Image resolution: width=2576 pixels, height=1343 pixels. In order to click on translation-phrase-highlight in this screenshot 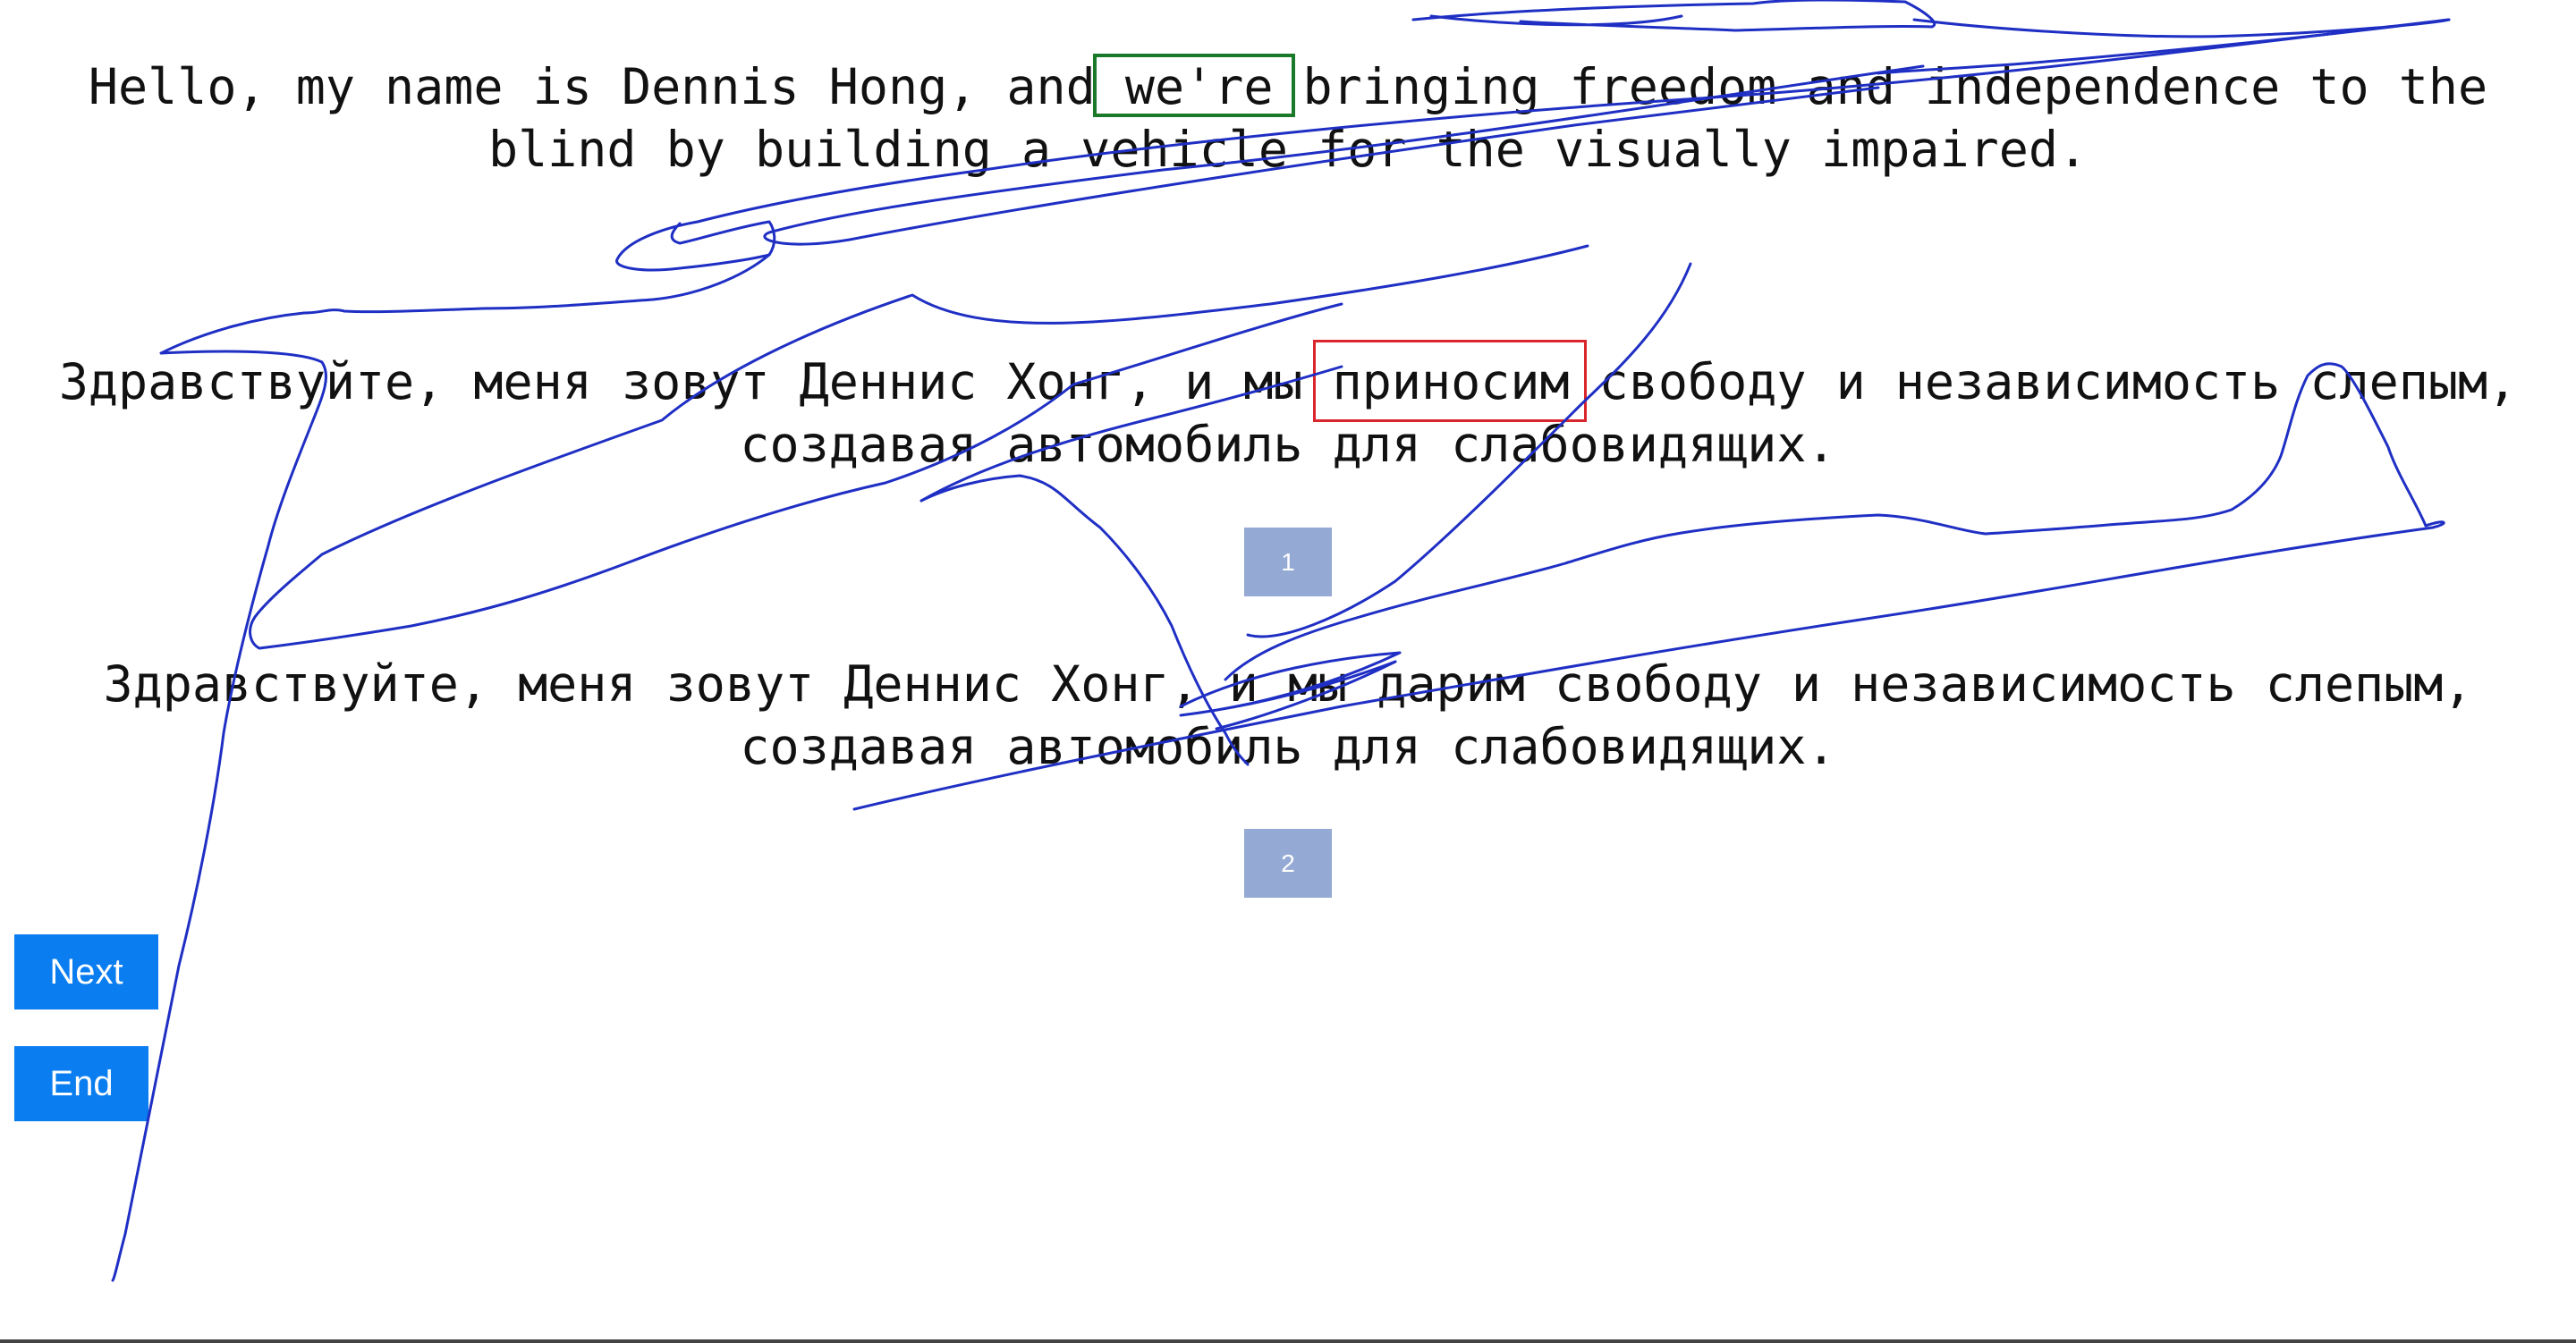, I will do `click(1450, 381)`.